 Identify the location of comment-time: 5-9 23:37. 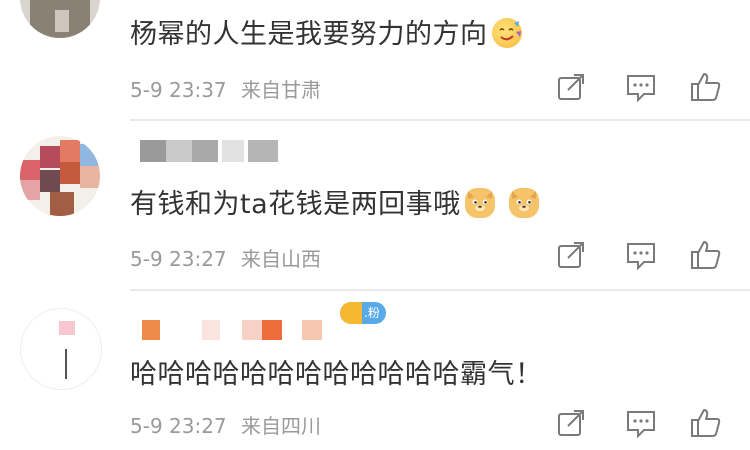
(178, 90).